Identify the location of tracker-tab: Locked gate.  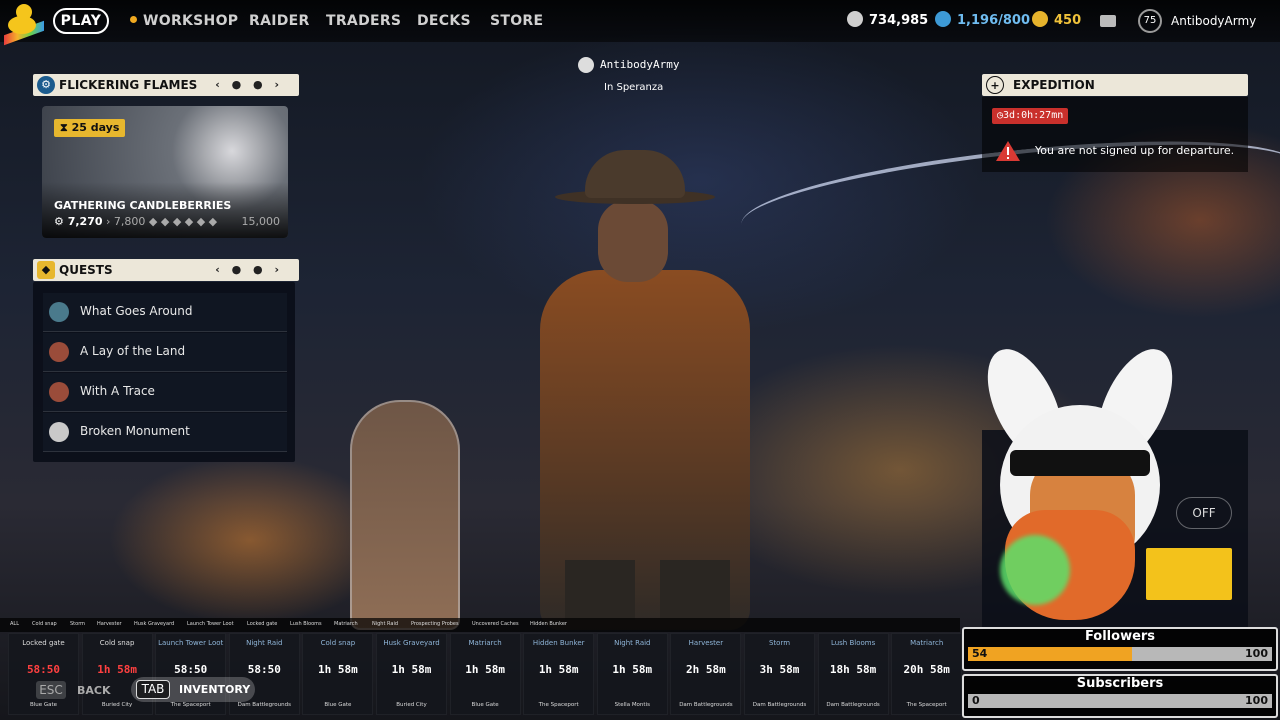
(262, 624).